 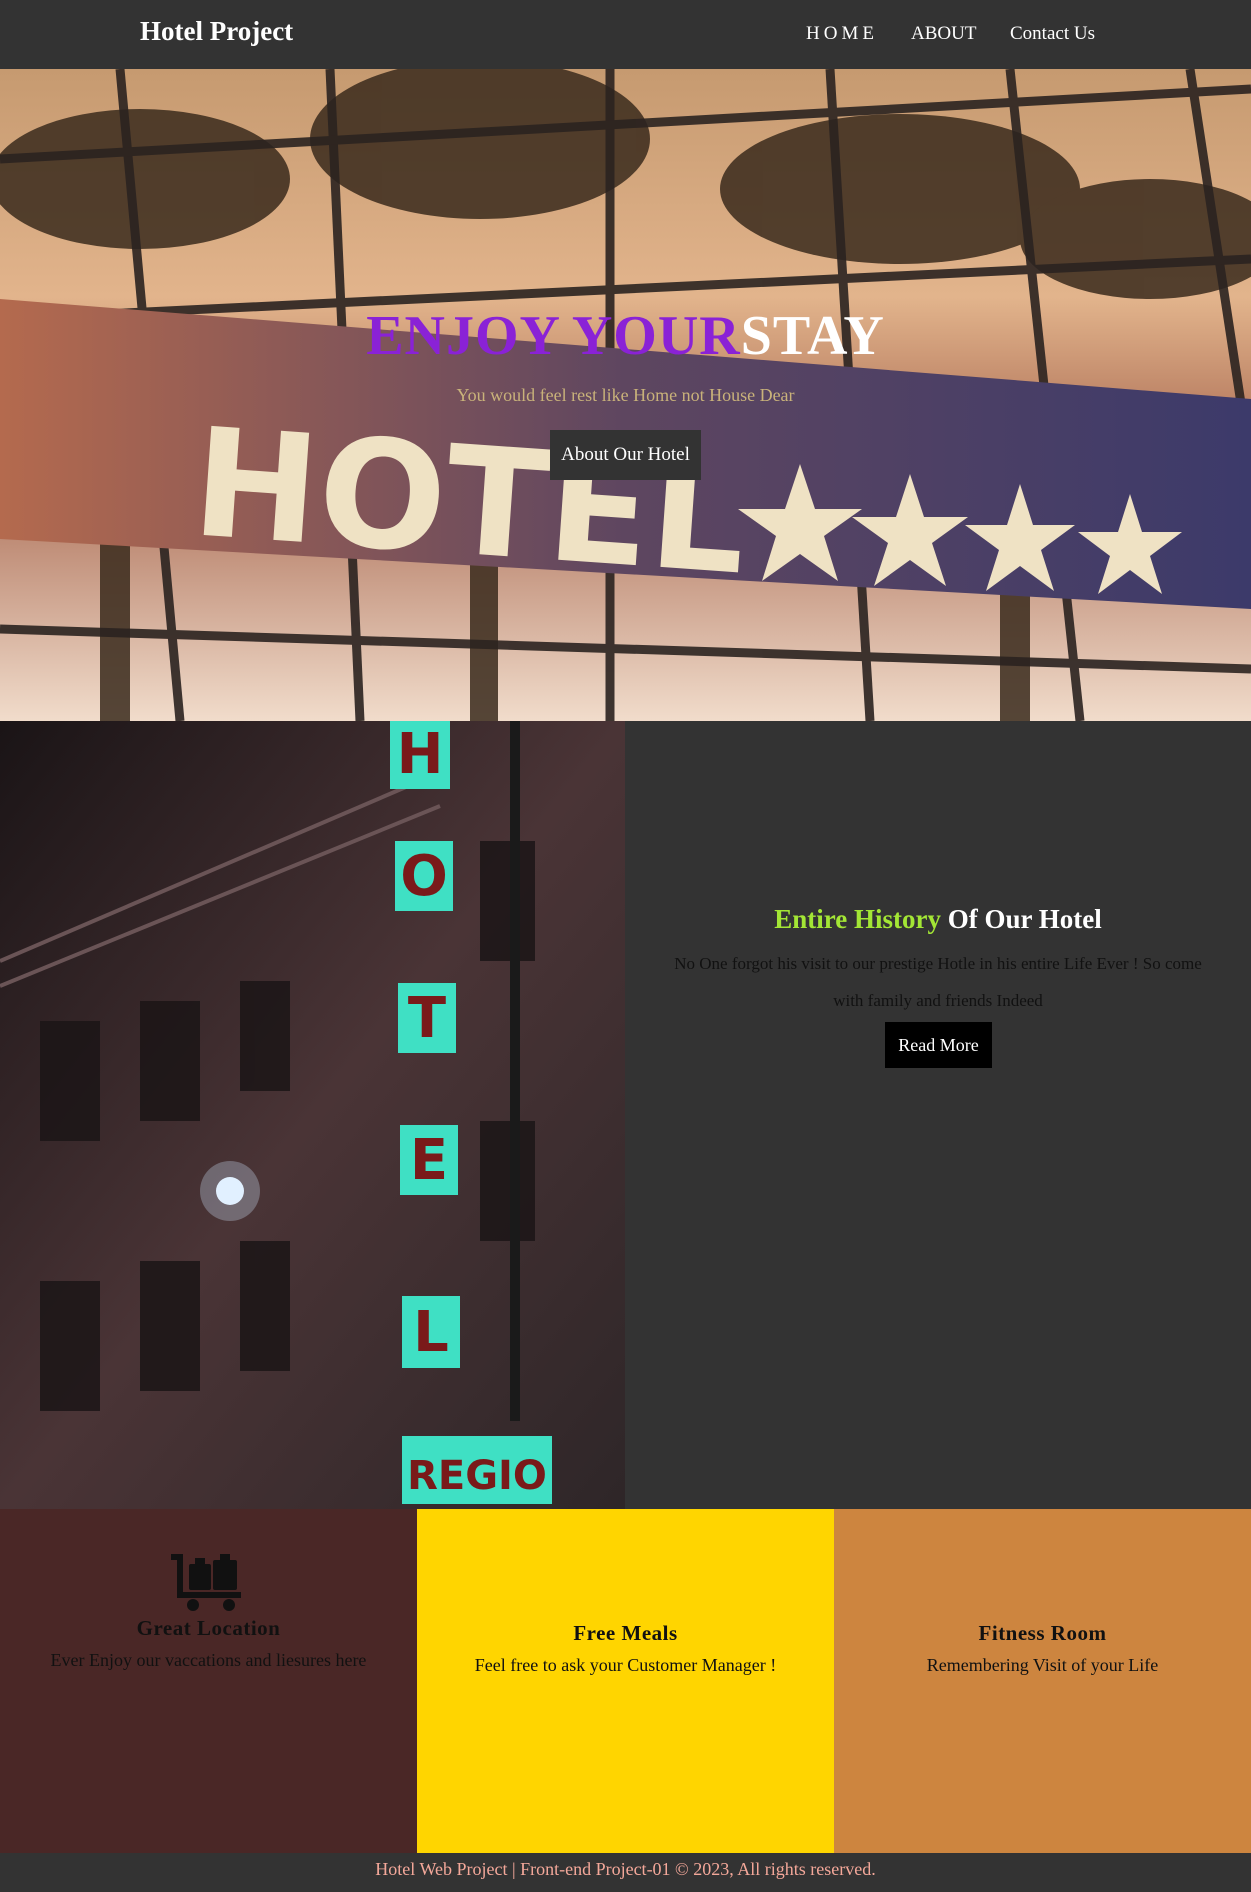 I want to click on svg-text: H, so click(x=420, y=754).